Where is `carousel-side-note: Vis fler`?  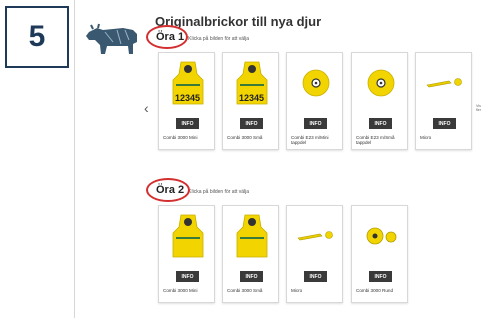 carousel-side-note: Vis fler is located at coordinates (478, 108).